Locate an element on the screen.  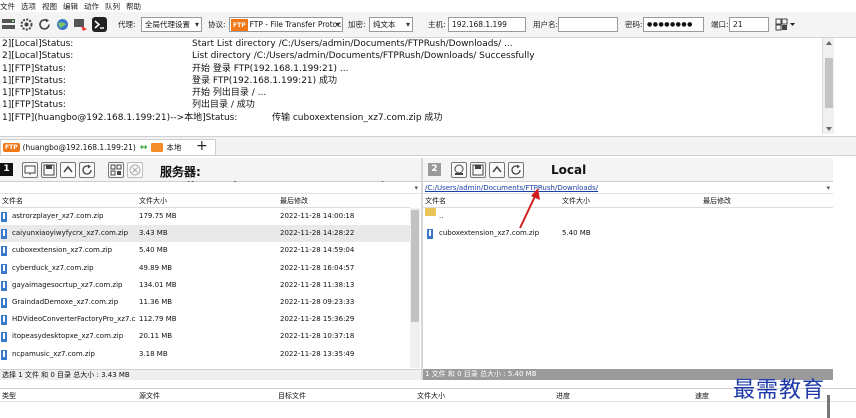
queue-col-size: 文件大小 is located at coordinates (431, 396).